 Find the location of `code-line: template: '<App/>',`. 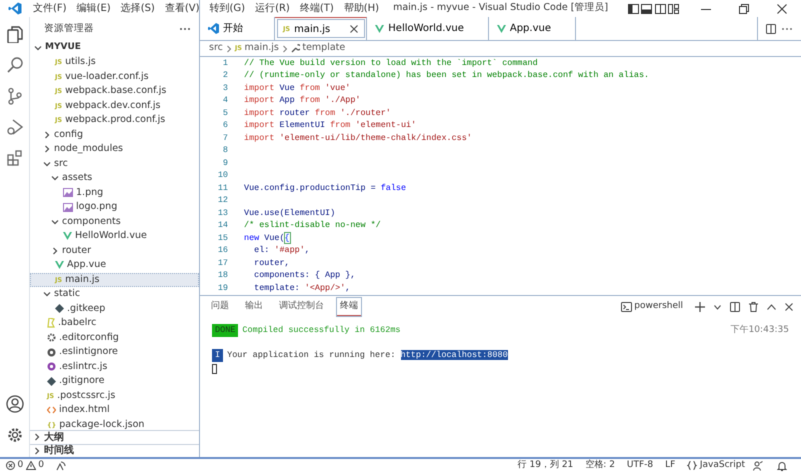

code-line: template: '<App/>', is located at coordinates (301, 288).